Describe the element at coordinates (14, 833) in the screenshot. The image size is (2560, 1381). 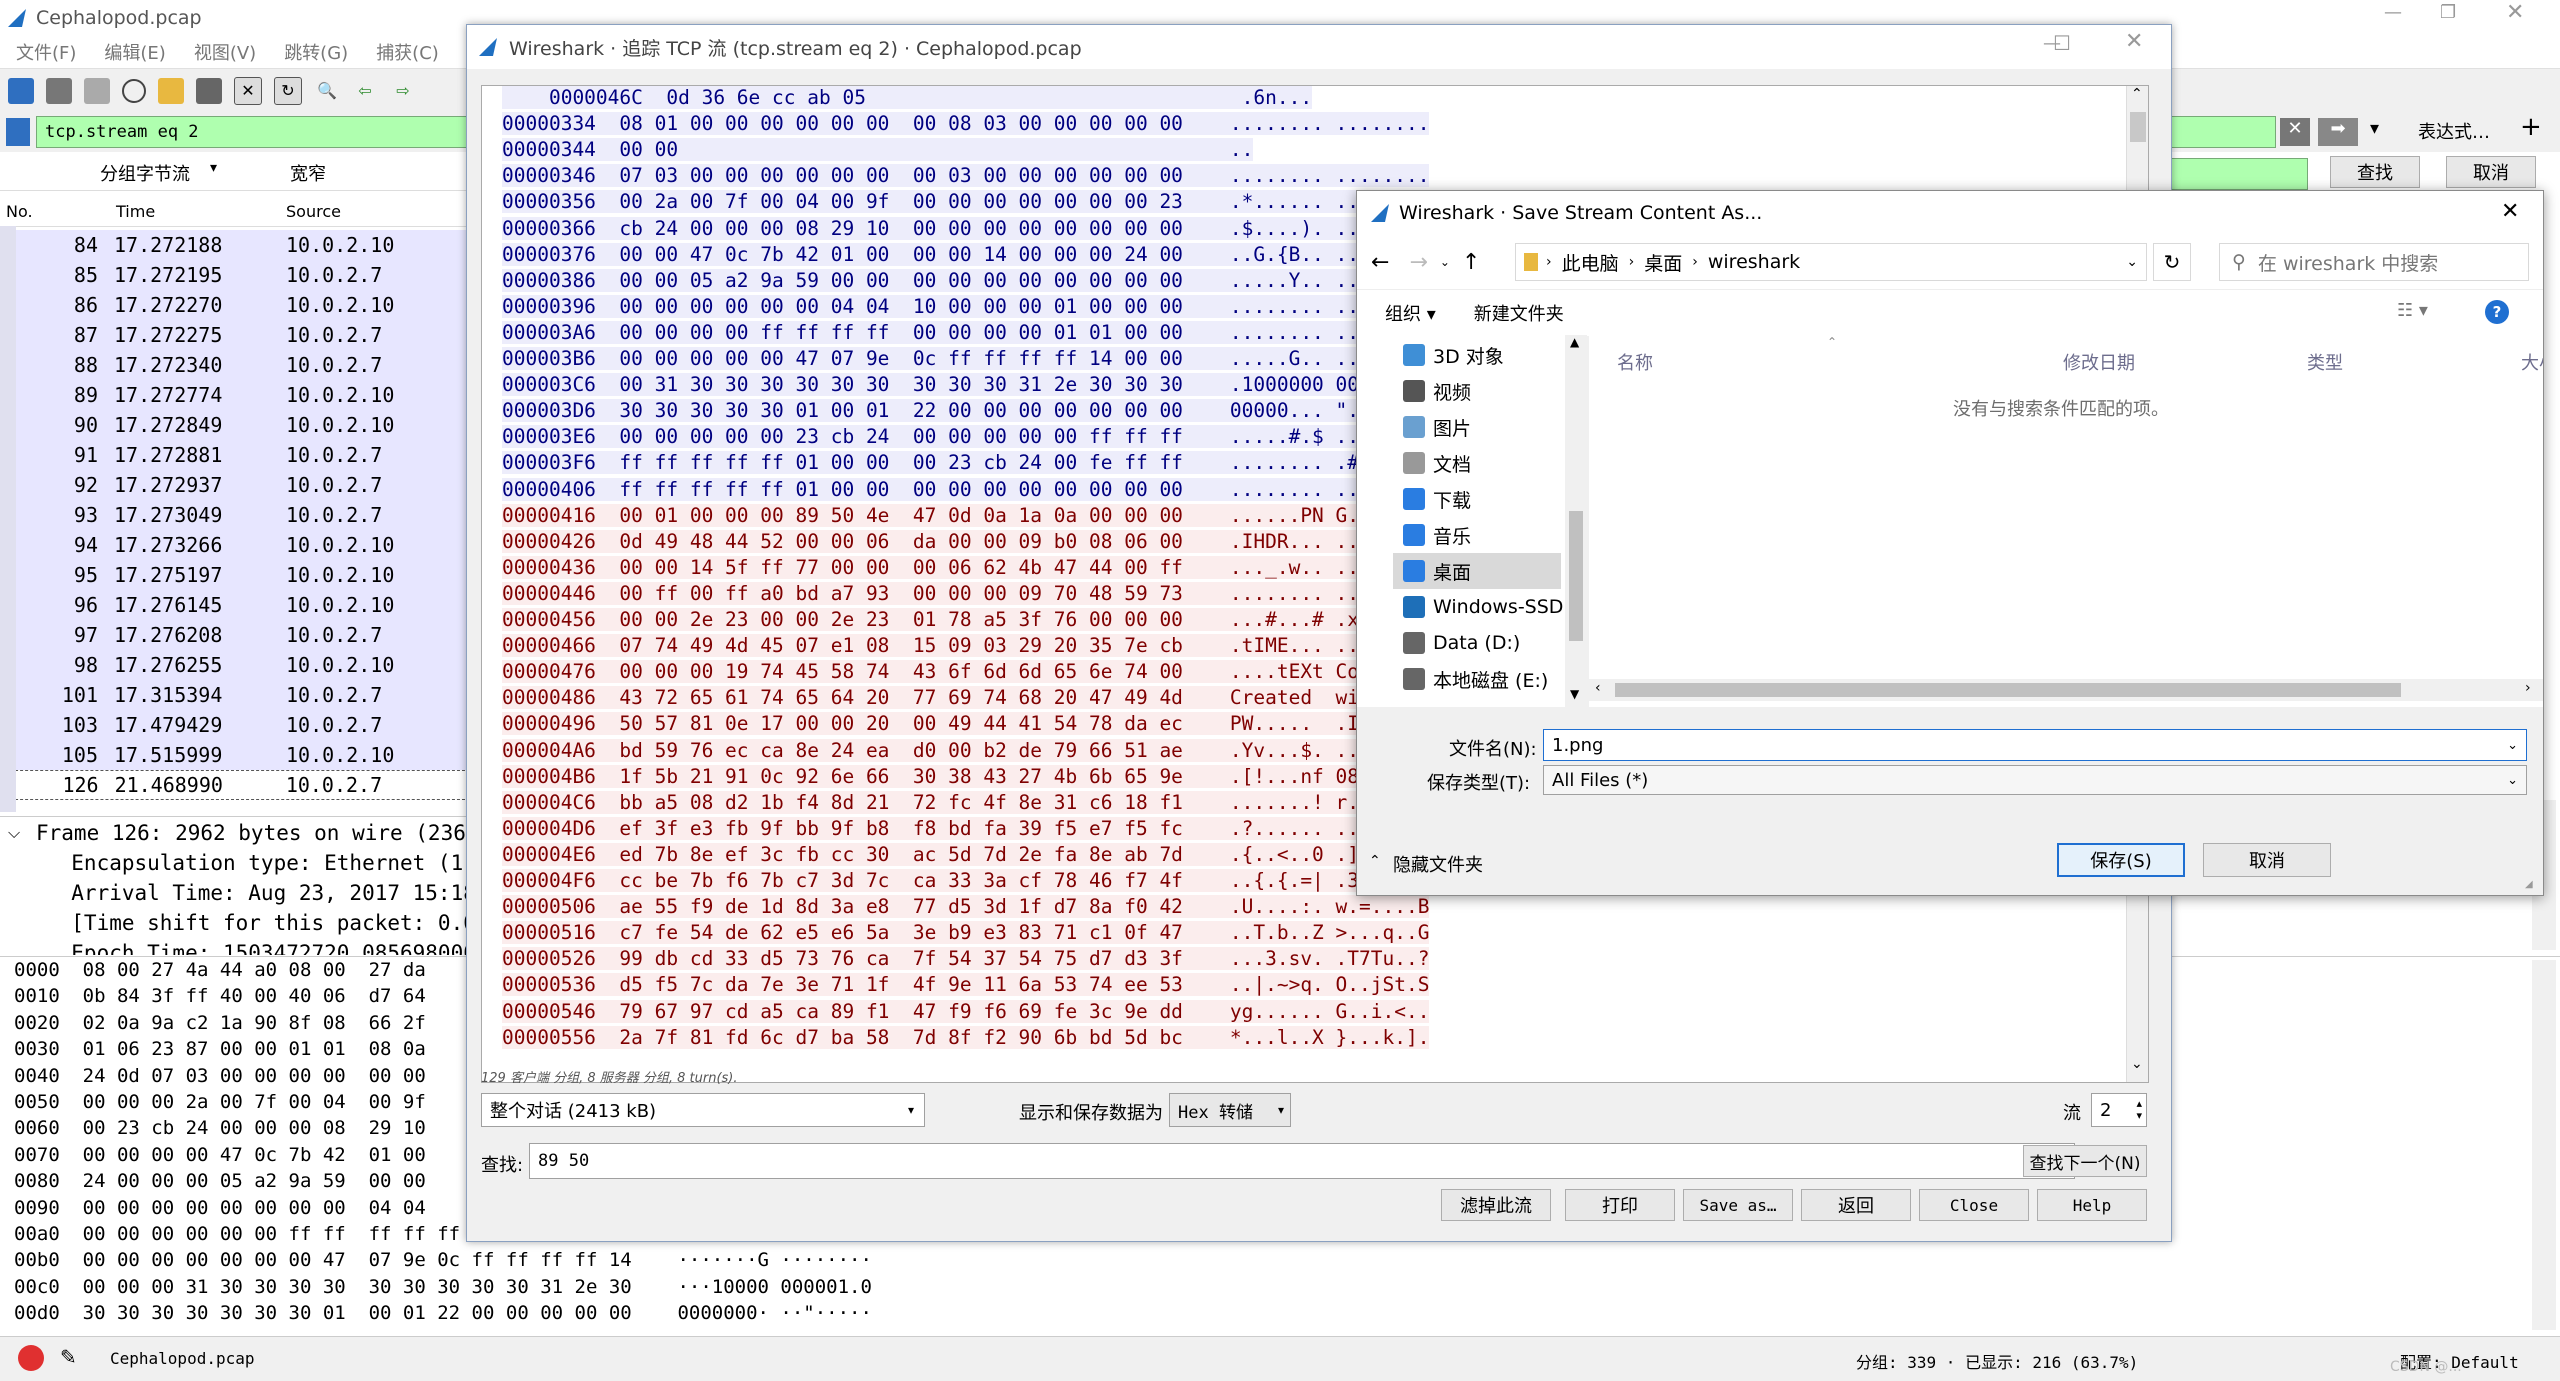
I see `expand-frame-icon: ⌵` at that location.